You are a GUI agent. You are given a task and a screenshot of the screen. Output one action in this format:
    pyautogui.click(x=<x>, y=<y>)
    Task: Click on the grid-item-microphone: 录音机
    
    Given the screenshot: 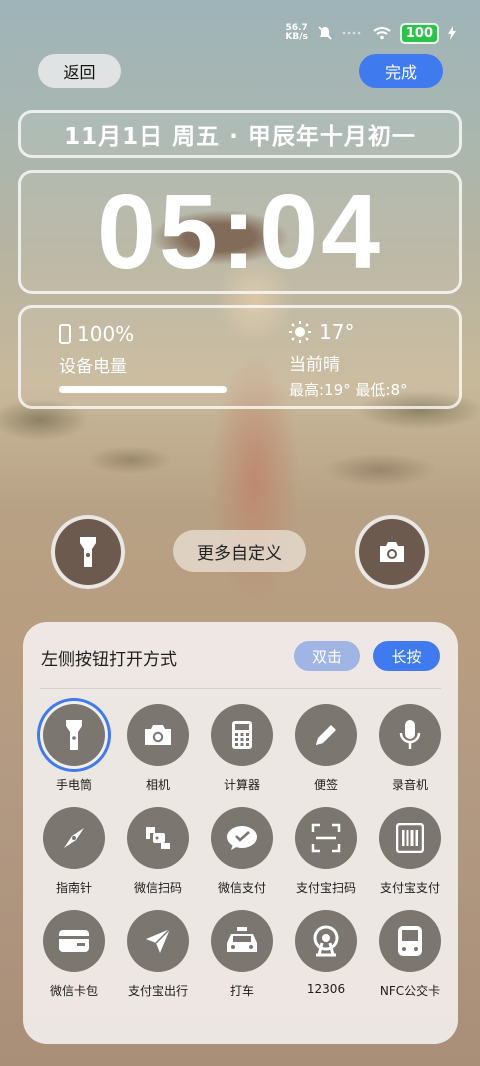 What is the action you would take?
    pyautogui.click(x=410, y=748)
    